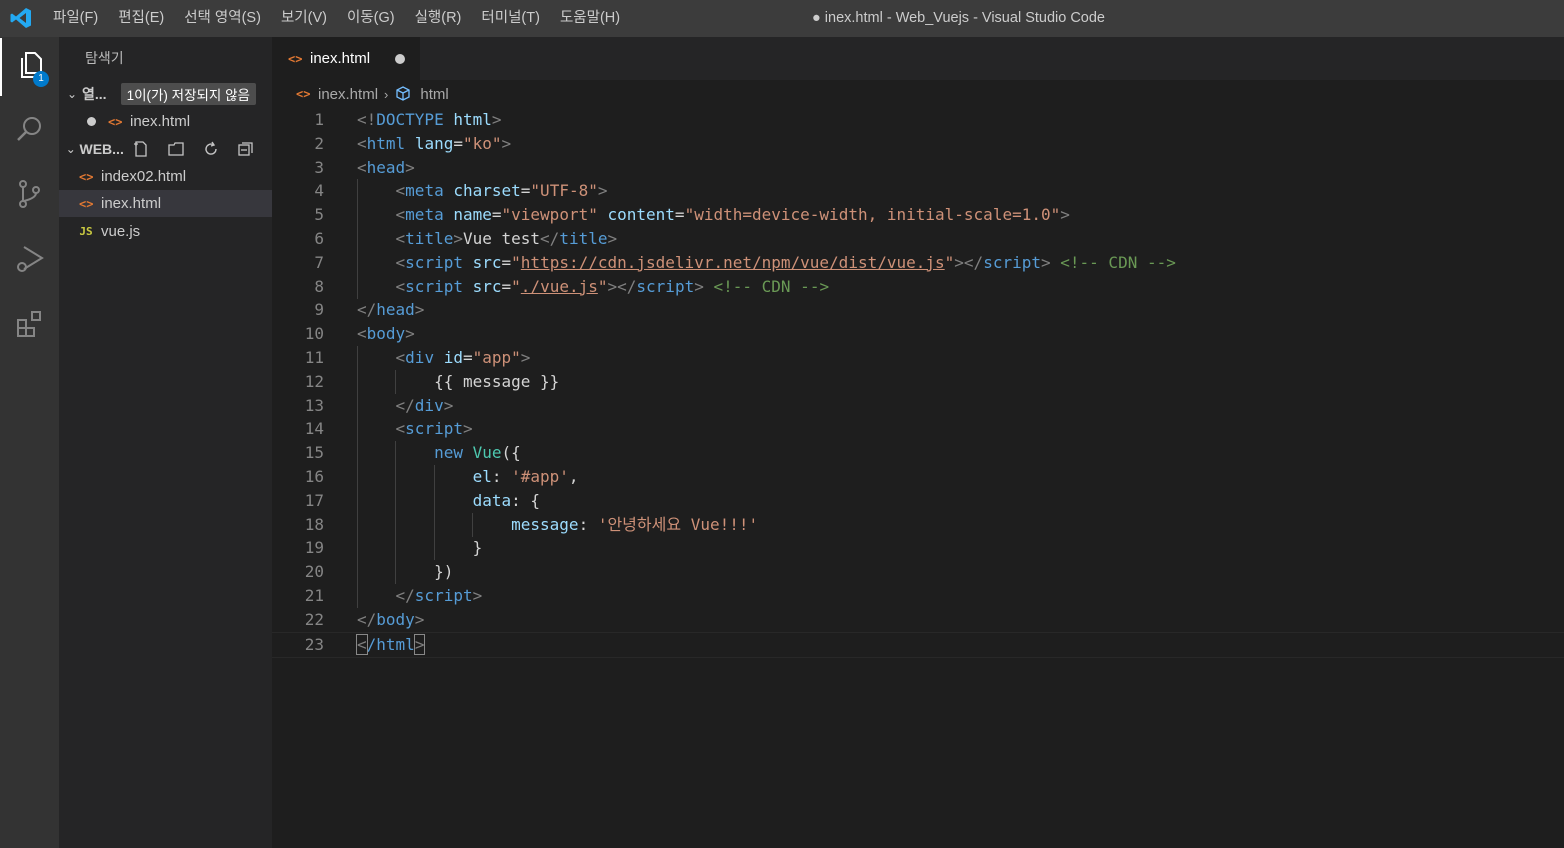 This screenshot has width=1564, height=848. I want to click on code-token: lang, so click(434, 143).